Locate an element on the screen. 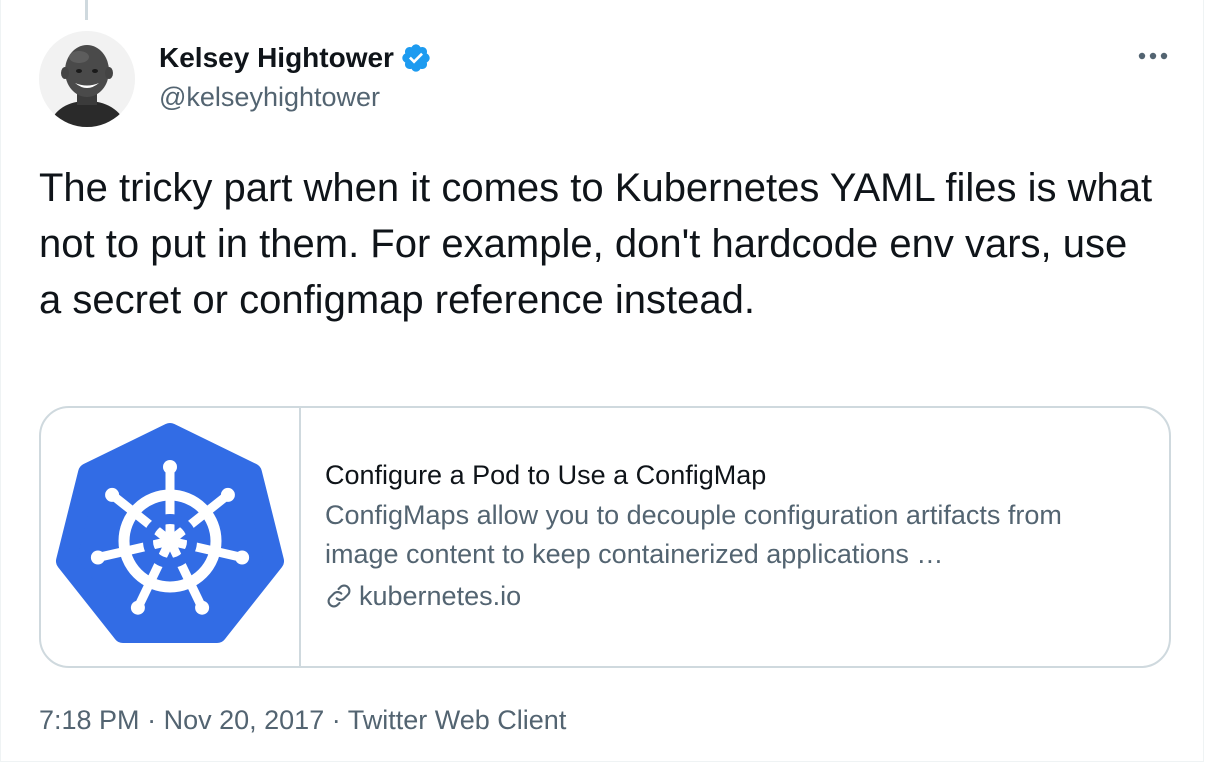 The image size is (1206, 764). tweet-time: 7:18 PM is located at coordinates (89, 720).